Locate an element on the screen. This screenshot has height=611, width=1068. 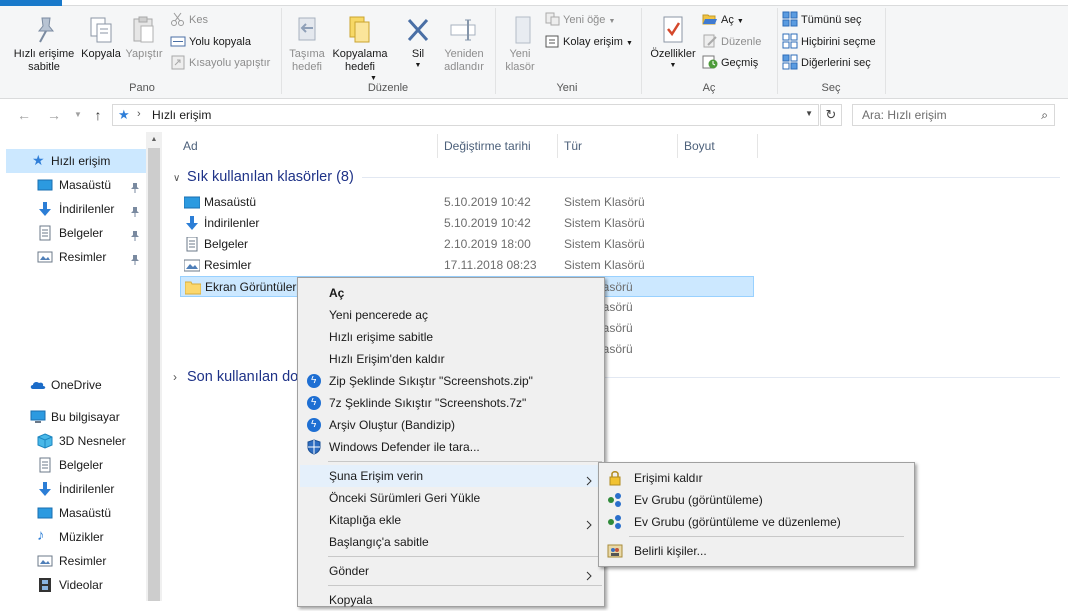
invert-selection-icon is located at coordinates (790, 62).